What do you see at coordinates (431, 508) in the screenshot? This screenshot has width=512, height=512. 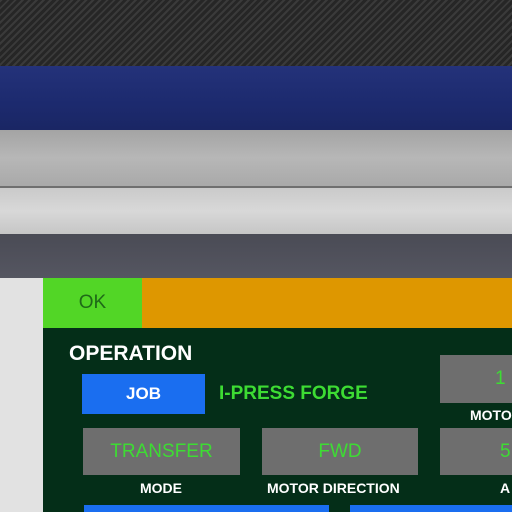 I see `bottom-button-right` at bounding box center [431, 508].